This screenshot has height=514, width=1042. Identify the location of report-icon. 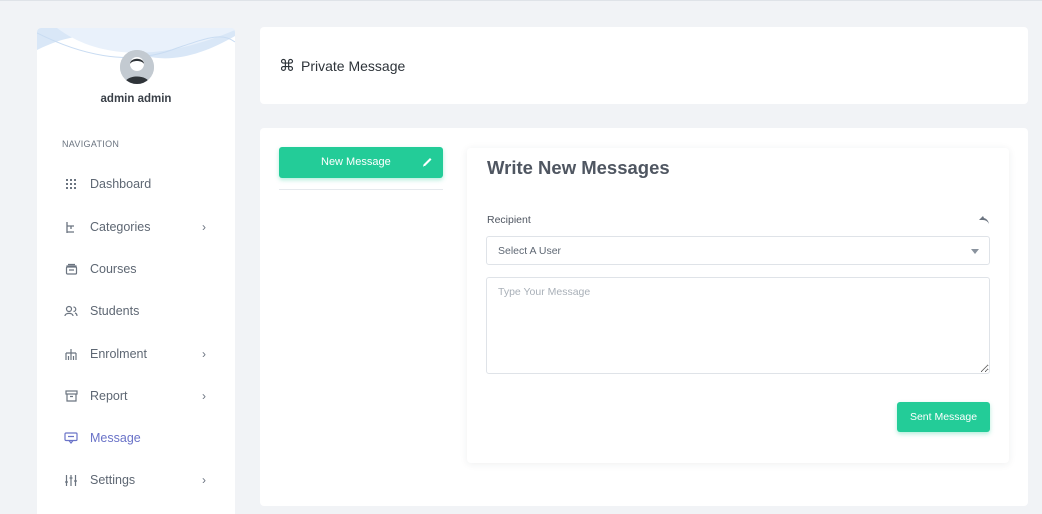
(71, 396).